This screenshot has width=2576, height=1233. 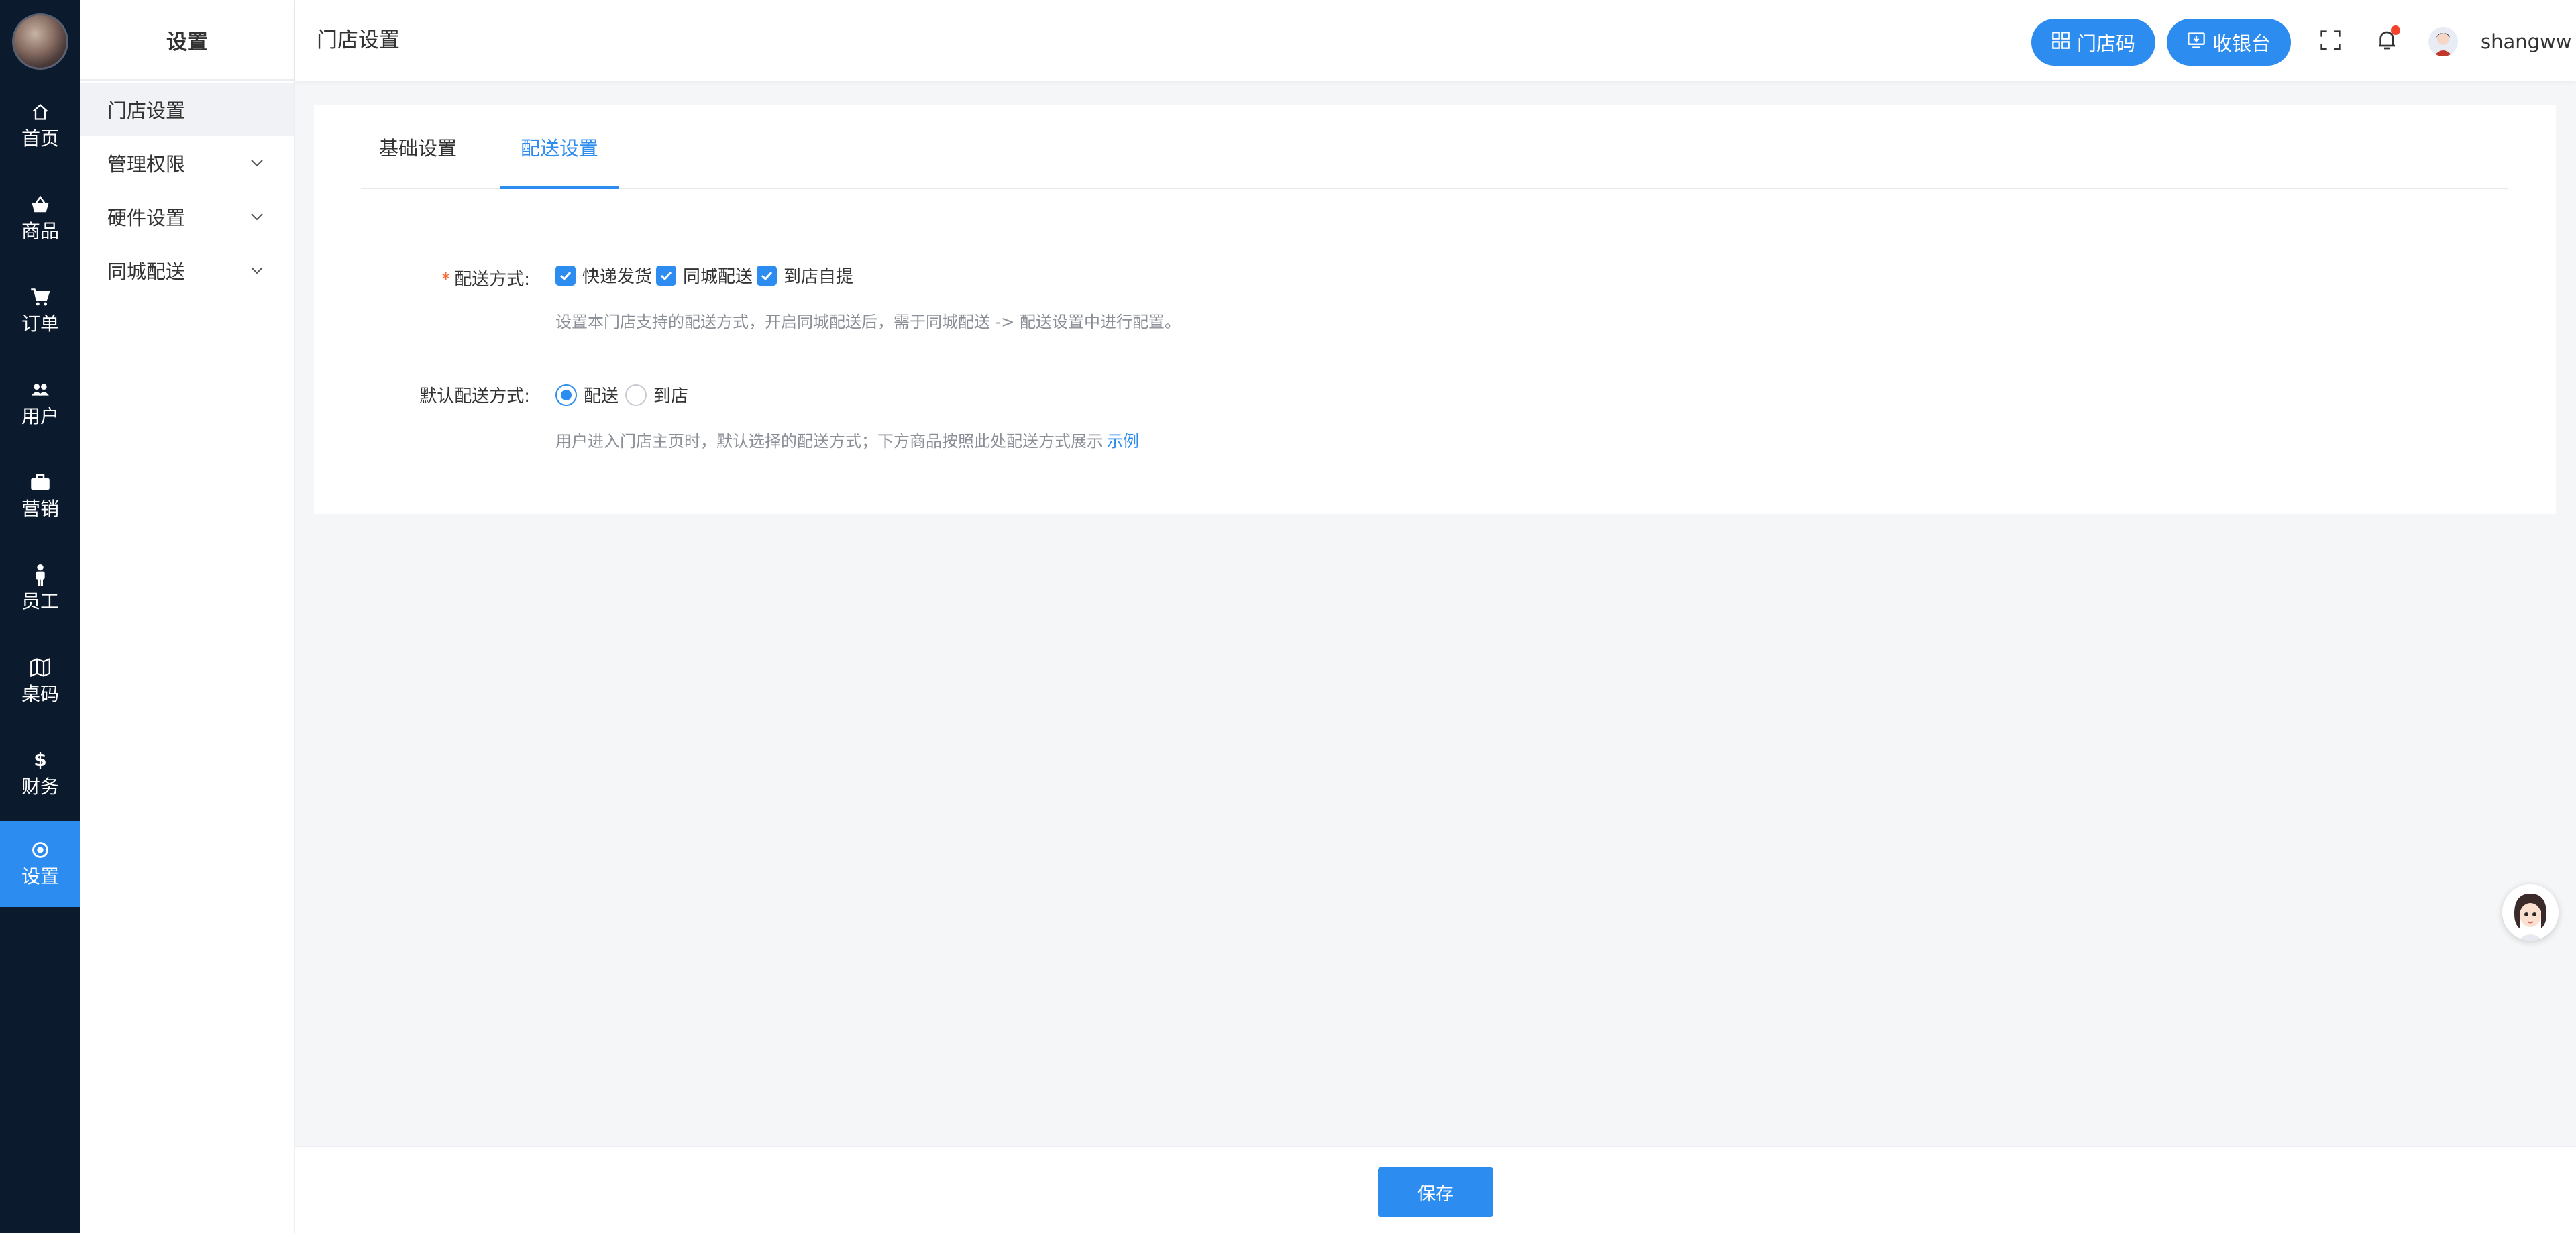 What do you see at coordinates (40, 404) in the screenshot?
I see `nav-users: 用户` at bounding box center [40, 404].